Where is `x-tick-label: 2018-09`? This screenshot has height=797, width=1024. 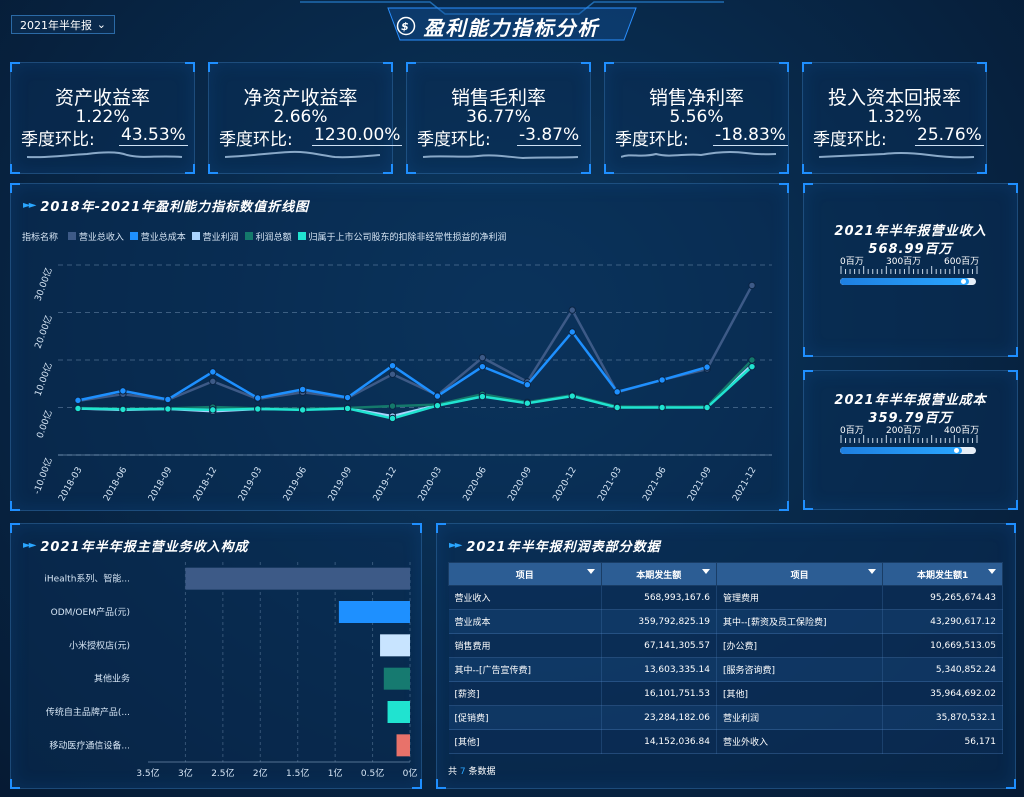 x-tick-label: 2018-09 is located at coordinates (161, 484).